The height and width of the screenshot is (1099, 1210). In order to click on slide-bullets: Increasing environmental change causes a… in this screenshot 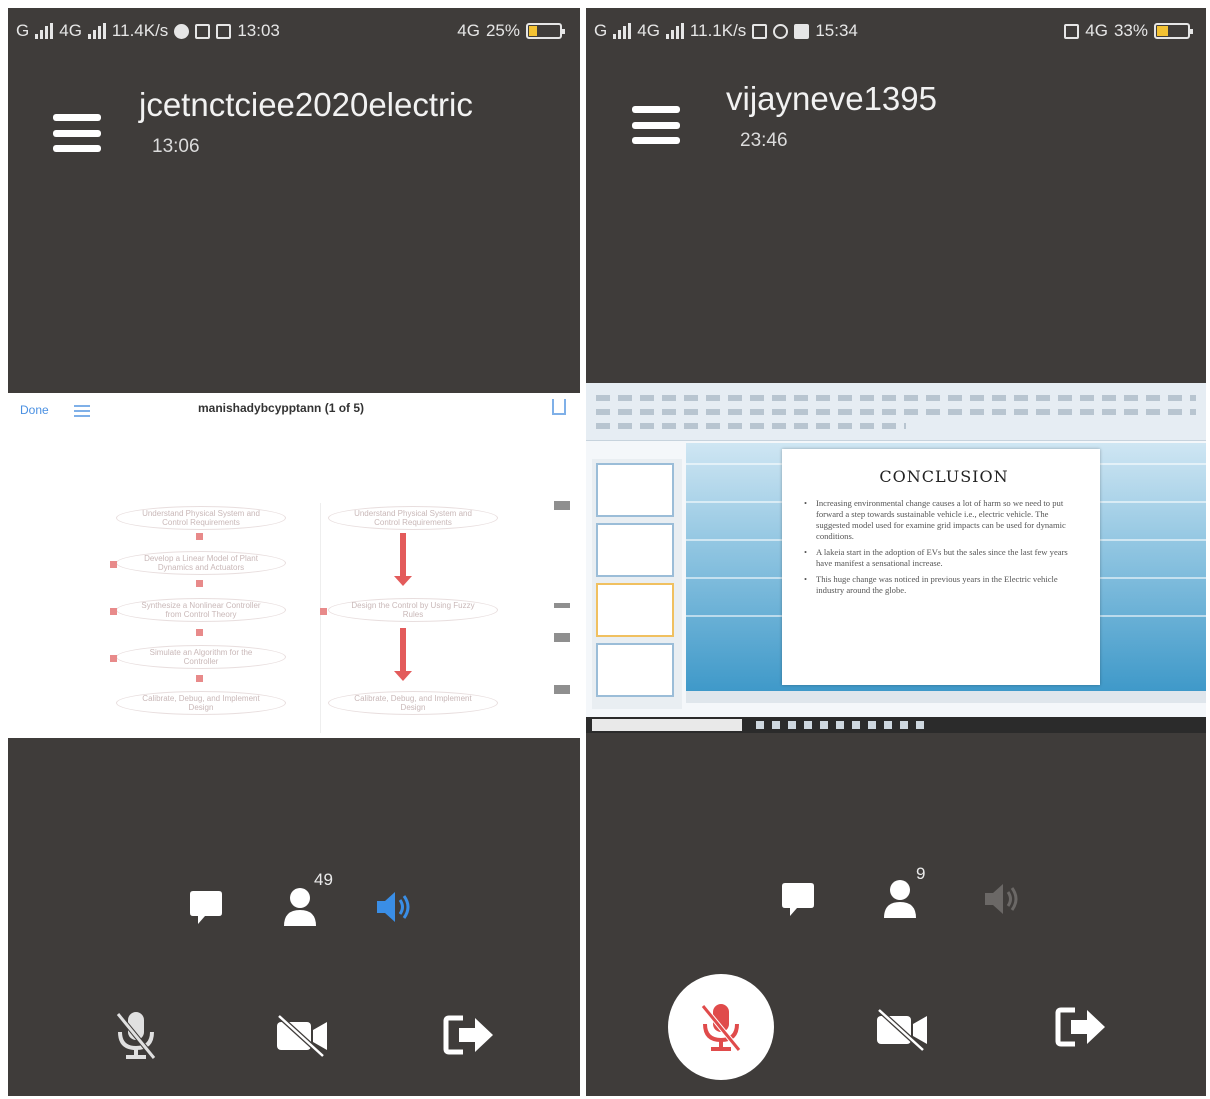, I will do `click(944, 547)`.